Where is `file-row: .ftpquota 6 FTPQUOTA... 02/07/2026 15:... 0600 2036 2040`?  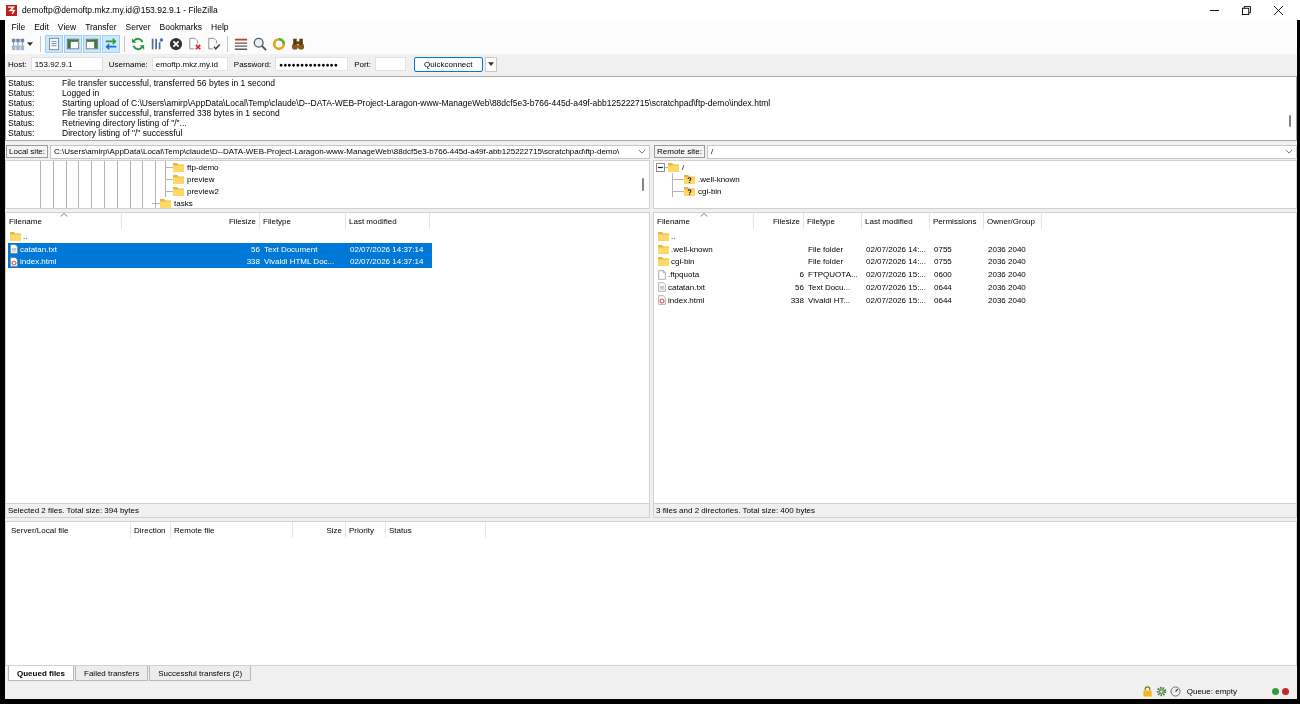
file-row: .ftpquota 6 FTPQUOTA... 02/07/2026 15:... 0600 2036 2040 is located at coordinates (850, 274).